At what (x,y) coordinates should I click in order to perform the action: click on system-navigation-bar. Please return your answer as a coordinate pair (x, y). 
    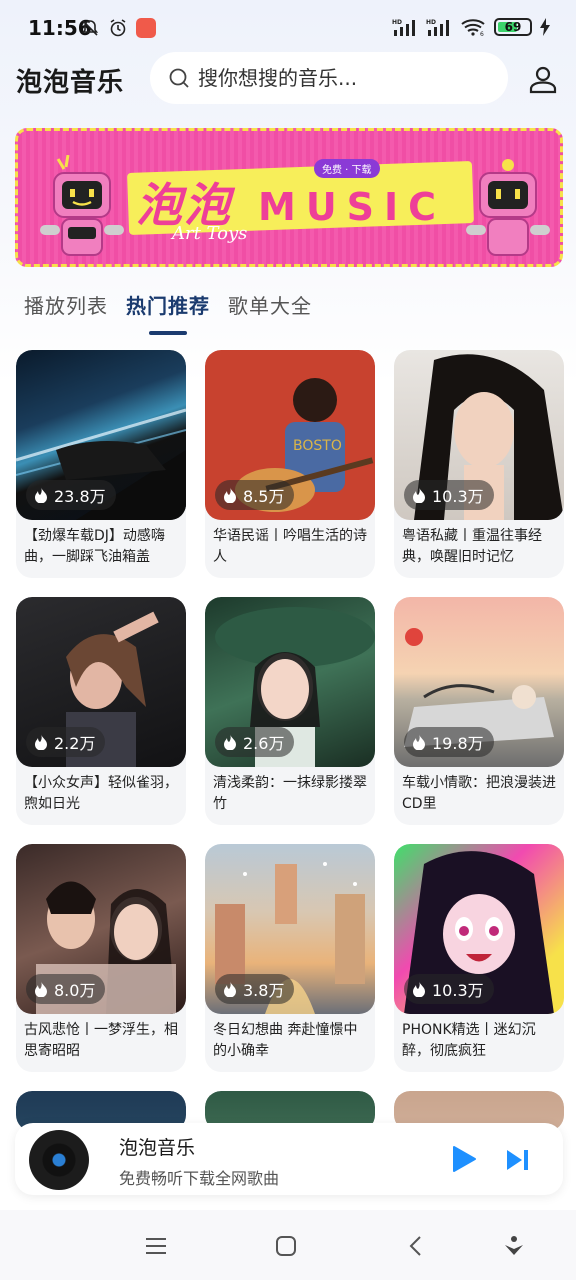
    Looking at the image, I should click on (288, 1245).